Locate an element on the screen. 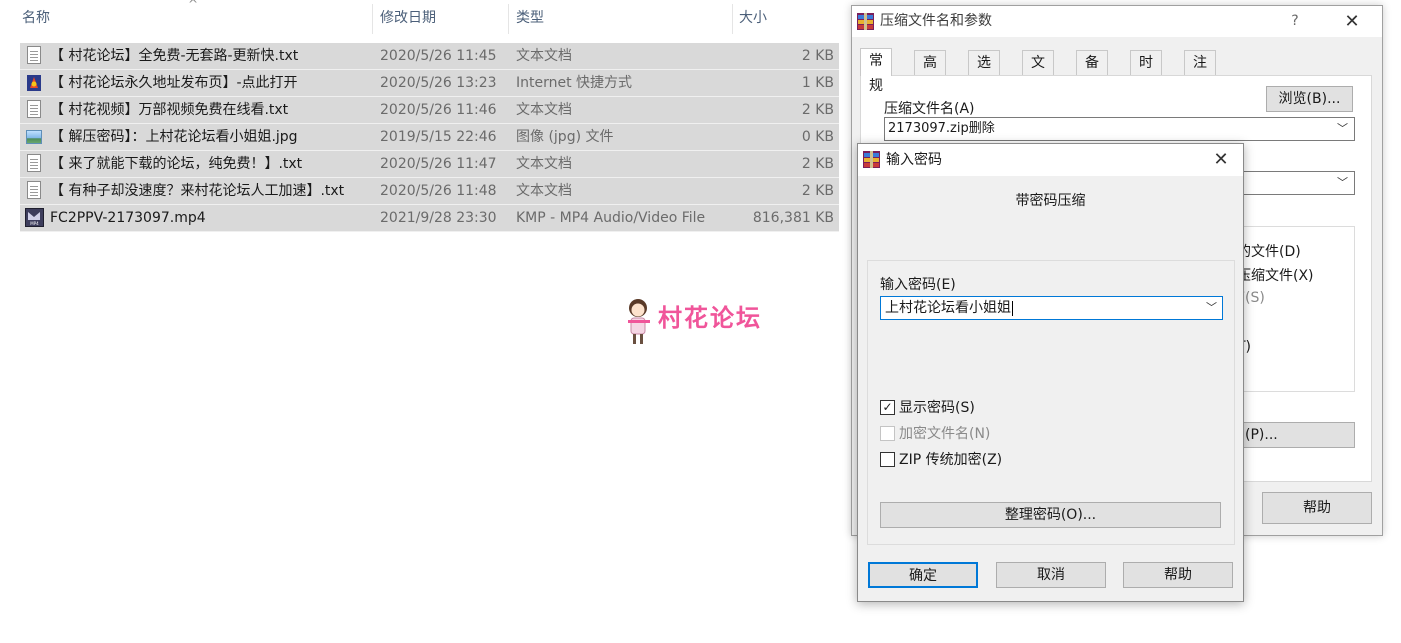  cartoon-girl-icon is located at coordinates (639, 321).